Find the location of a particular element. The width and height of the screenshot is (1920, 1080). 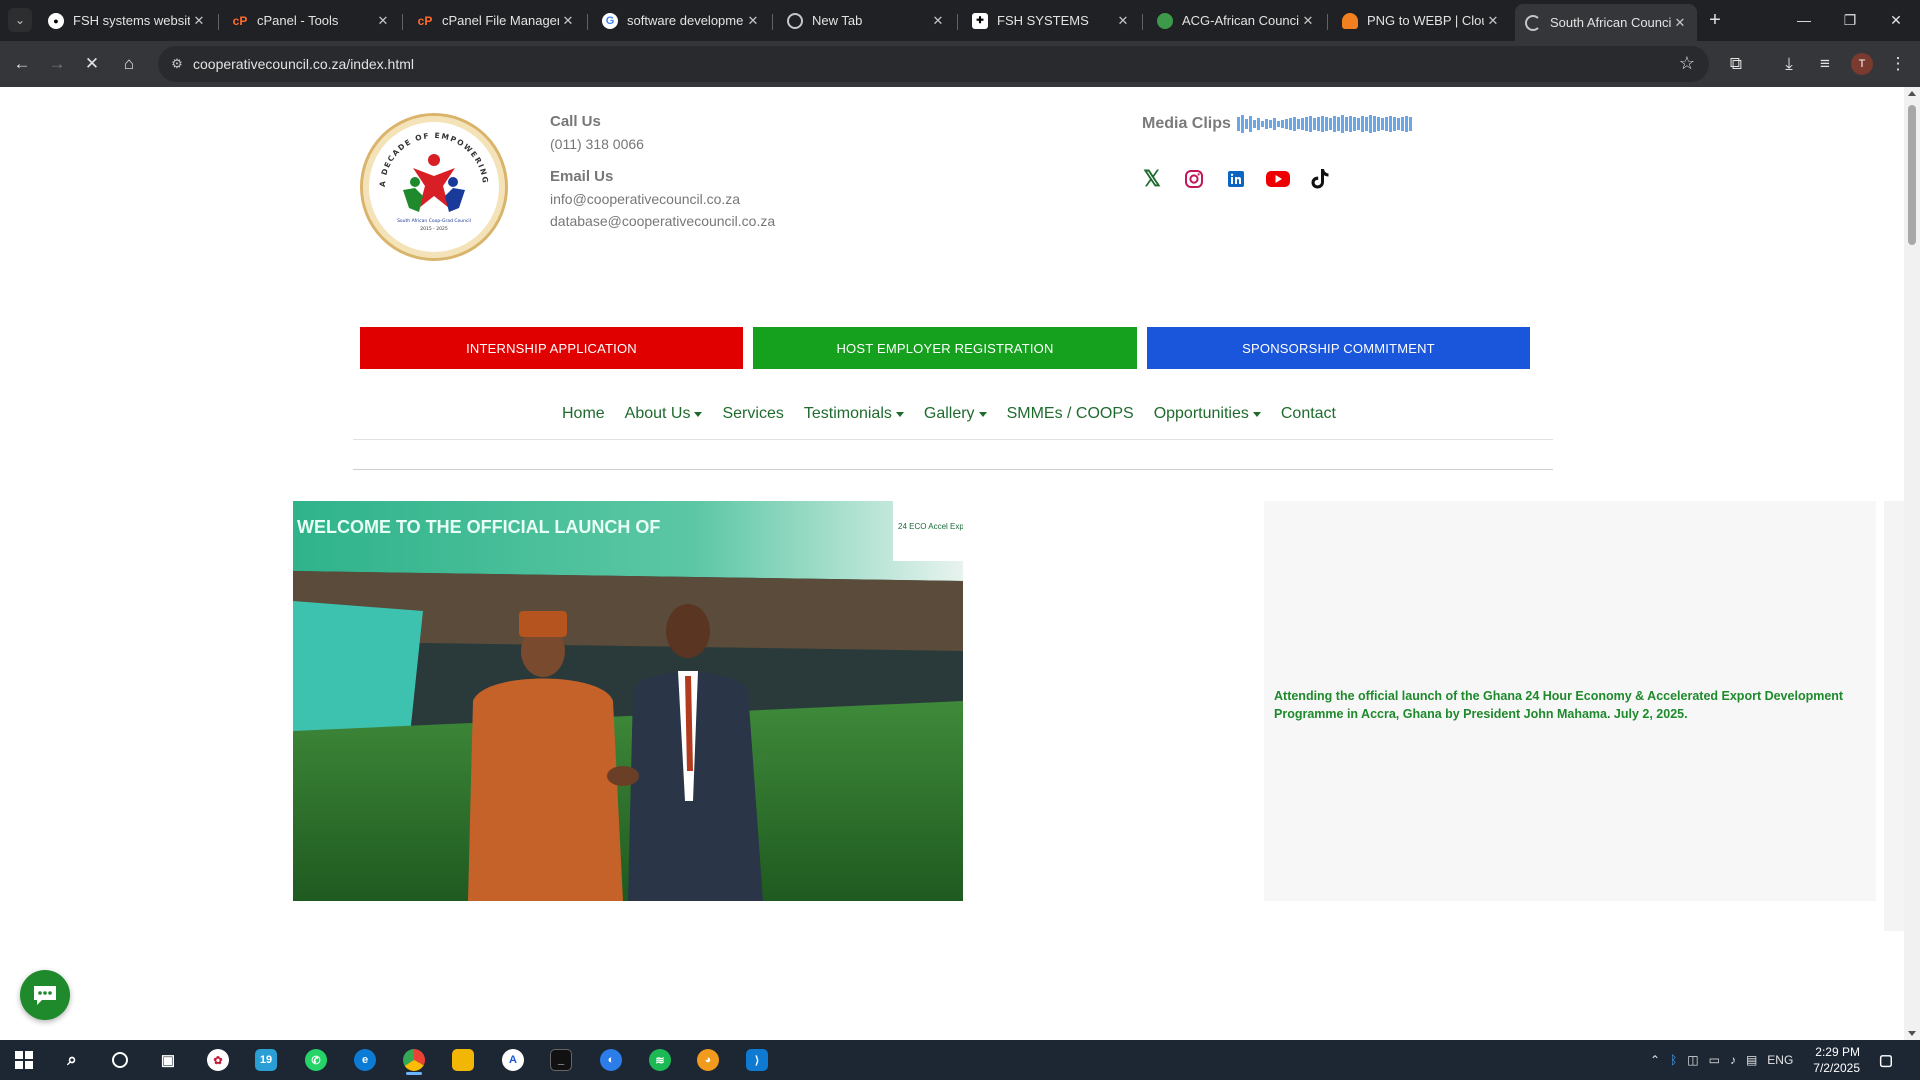

vscode-icon: ⟩ is located at coordinates (757, 1060).